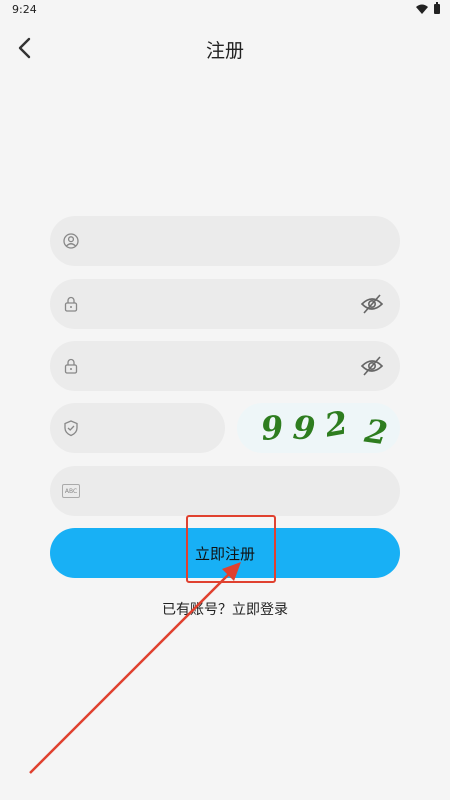  Describe the element at coordinates (318, 428) in the screenshot. I see `captcha-image: 9 9 2 2` at that location.